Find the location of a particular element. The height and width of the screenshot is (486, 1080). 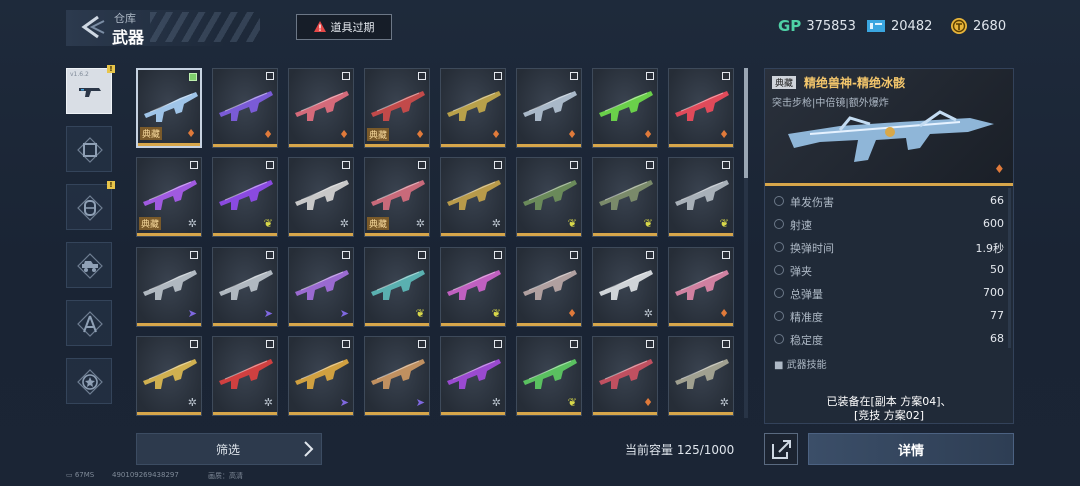

tab-pilot is located at coordinates (89, 323).